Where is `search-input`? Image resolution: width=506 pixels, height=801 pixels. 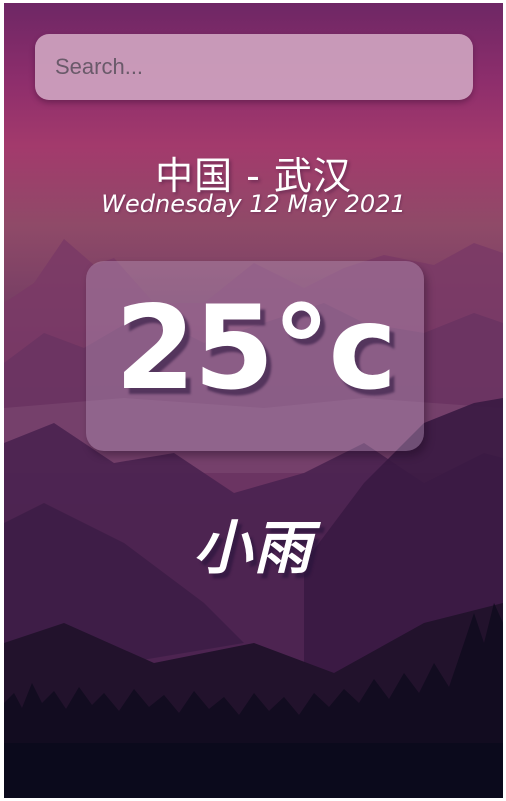 search-input is located at coordinates (254, 67).